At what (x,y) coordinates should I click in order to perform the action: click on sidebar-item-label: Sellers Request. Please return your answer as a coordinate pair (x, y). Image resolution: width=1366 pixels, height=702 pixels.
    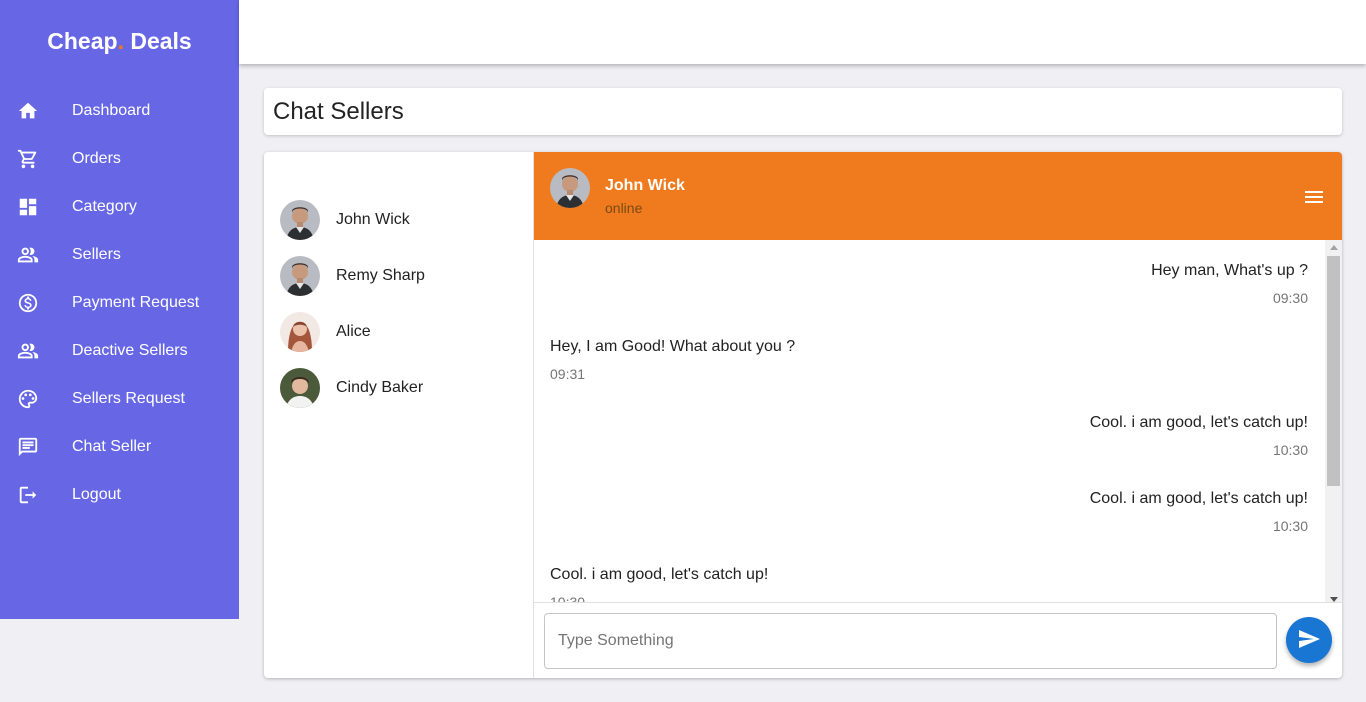
    Looking at the image, I should click on (128, 398).